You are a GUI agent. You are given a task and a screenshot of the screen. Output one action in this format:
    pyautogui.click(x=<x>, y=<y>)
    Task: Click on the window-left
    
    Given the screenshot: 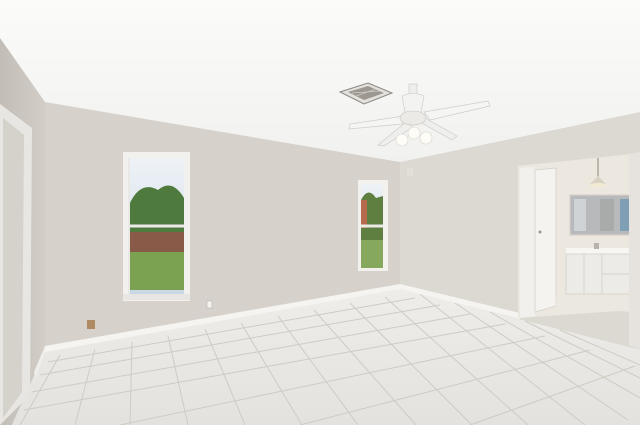 What is the action you would take?
    pyautogui.click(x=156, y=226)
    